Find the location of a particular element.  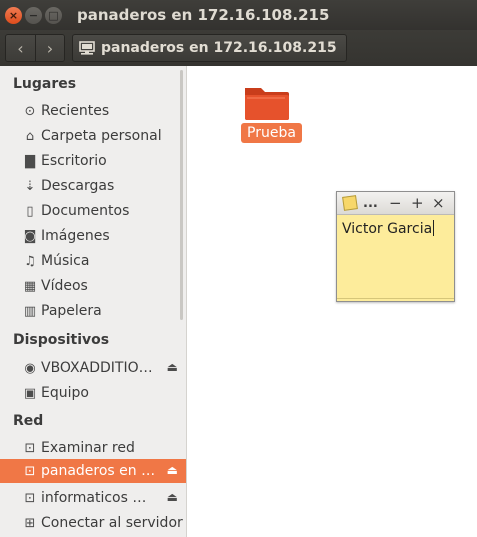

sticky-note: ... − + × Victor Garcia is located at coordinates (395, 246).